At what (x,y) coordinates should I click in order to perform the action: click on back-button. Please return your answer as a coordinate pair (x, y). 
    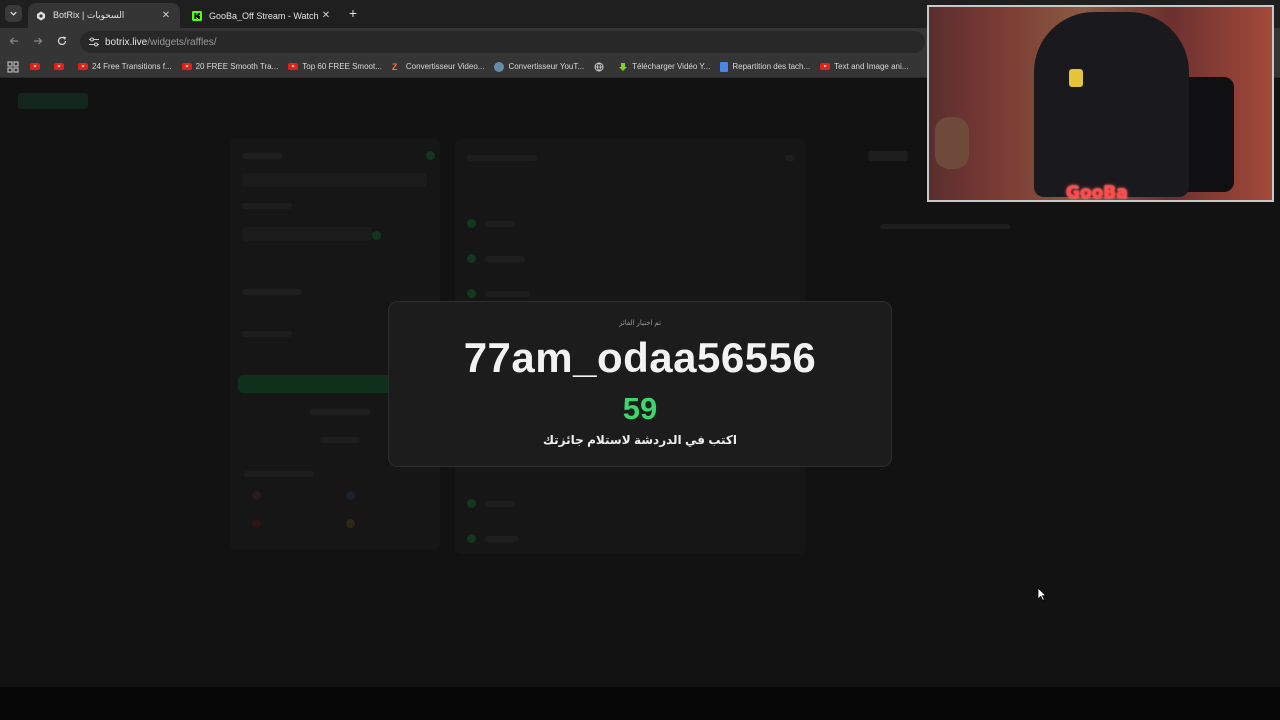
    Looking at the image, I should click on (14, 42).